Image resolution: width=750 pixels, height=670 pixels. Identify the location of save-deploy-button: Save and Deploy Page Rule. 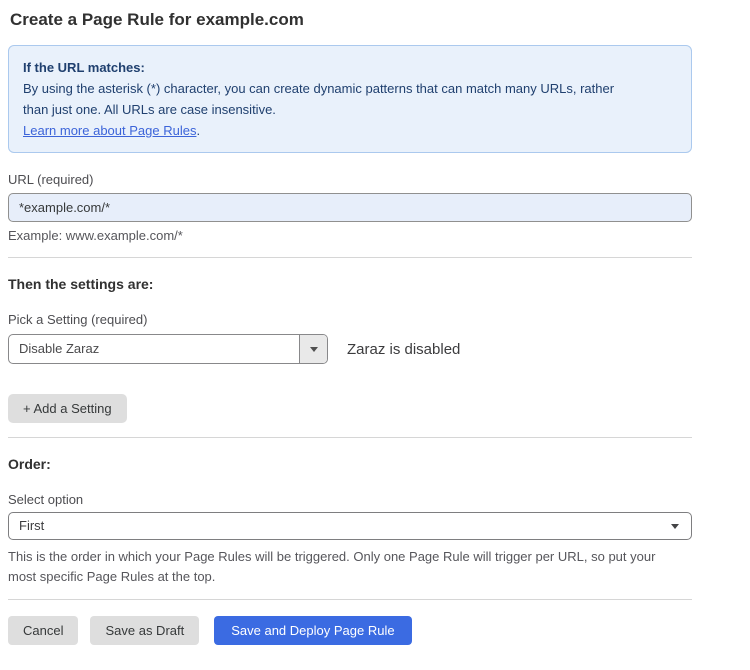
(313, 630).